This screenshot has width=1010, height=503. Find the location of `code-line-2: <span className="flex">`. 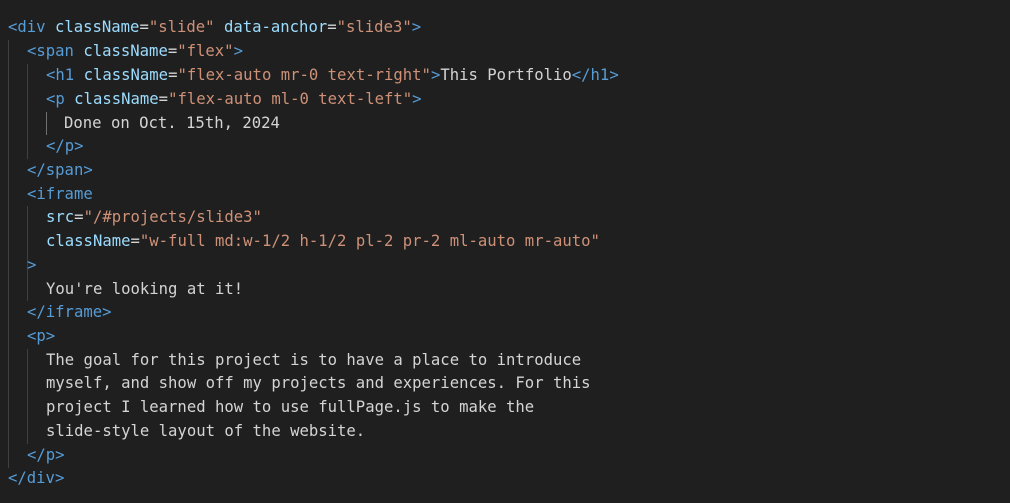

code-line-2: <span className="flex"> is located at coordinates (135, 52).